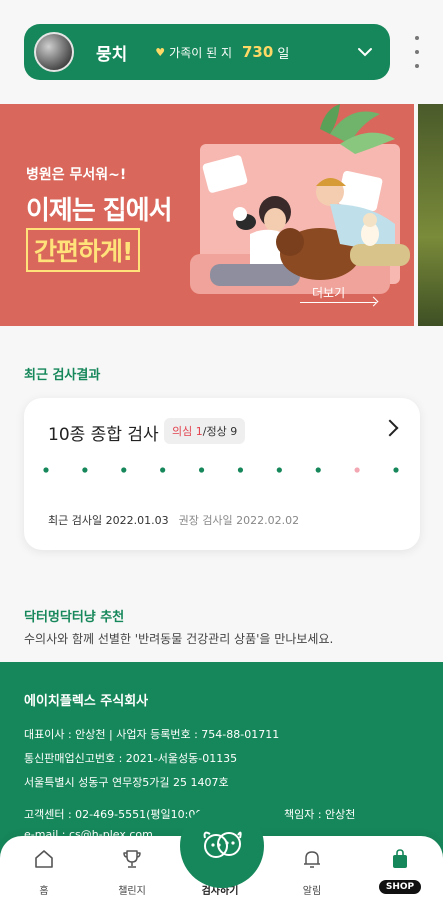 Image resolution: width=443 pixels, height=900 pixels. What do you see at coordinates (200, 52) in the screenshot?
I see `days-label: 가족이 된 지` at bounding box center [200, 52].